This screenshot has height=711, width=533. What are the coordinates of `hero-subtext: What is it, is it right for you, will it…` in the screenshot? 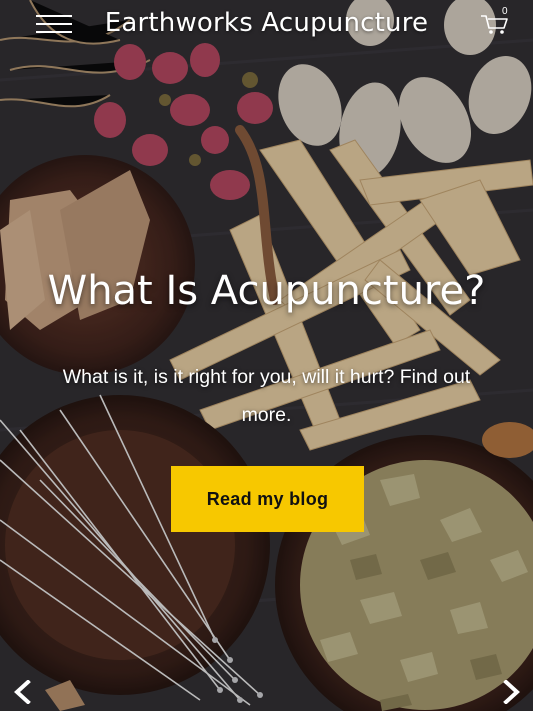 It's located at (266, 396).